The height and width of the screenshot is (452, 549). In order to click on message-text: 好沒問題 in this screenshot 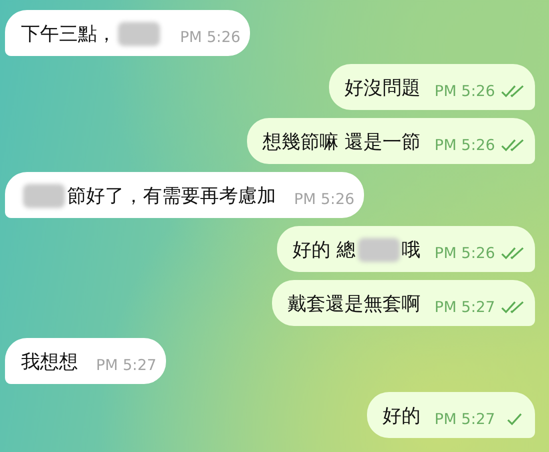, I will do `click(382, 88)`.